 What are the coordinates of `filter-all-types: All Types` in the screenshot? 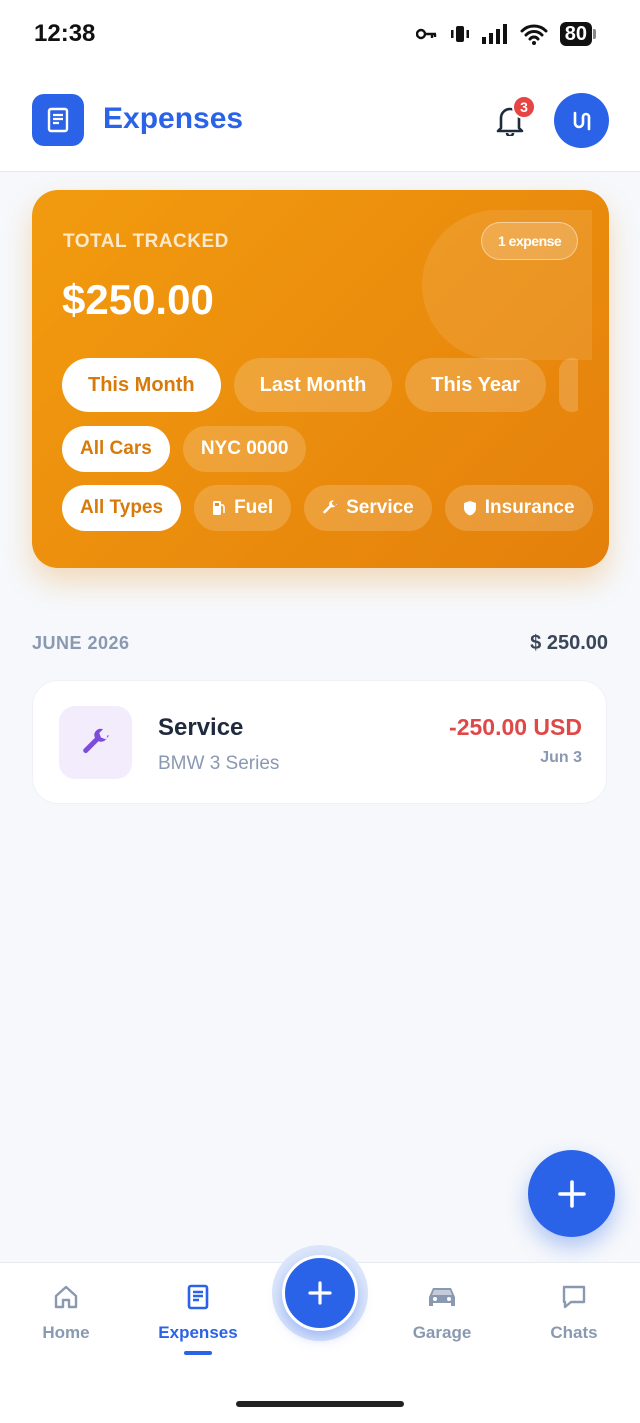 It's located at (122, 508).